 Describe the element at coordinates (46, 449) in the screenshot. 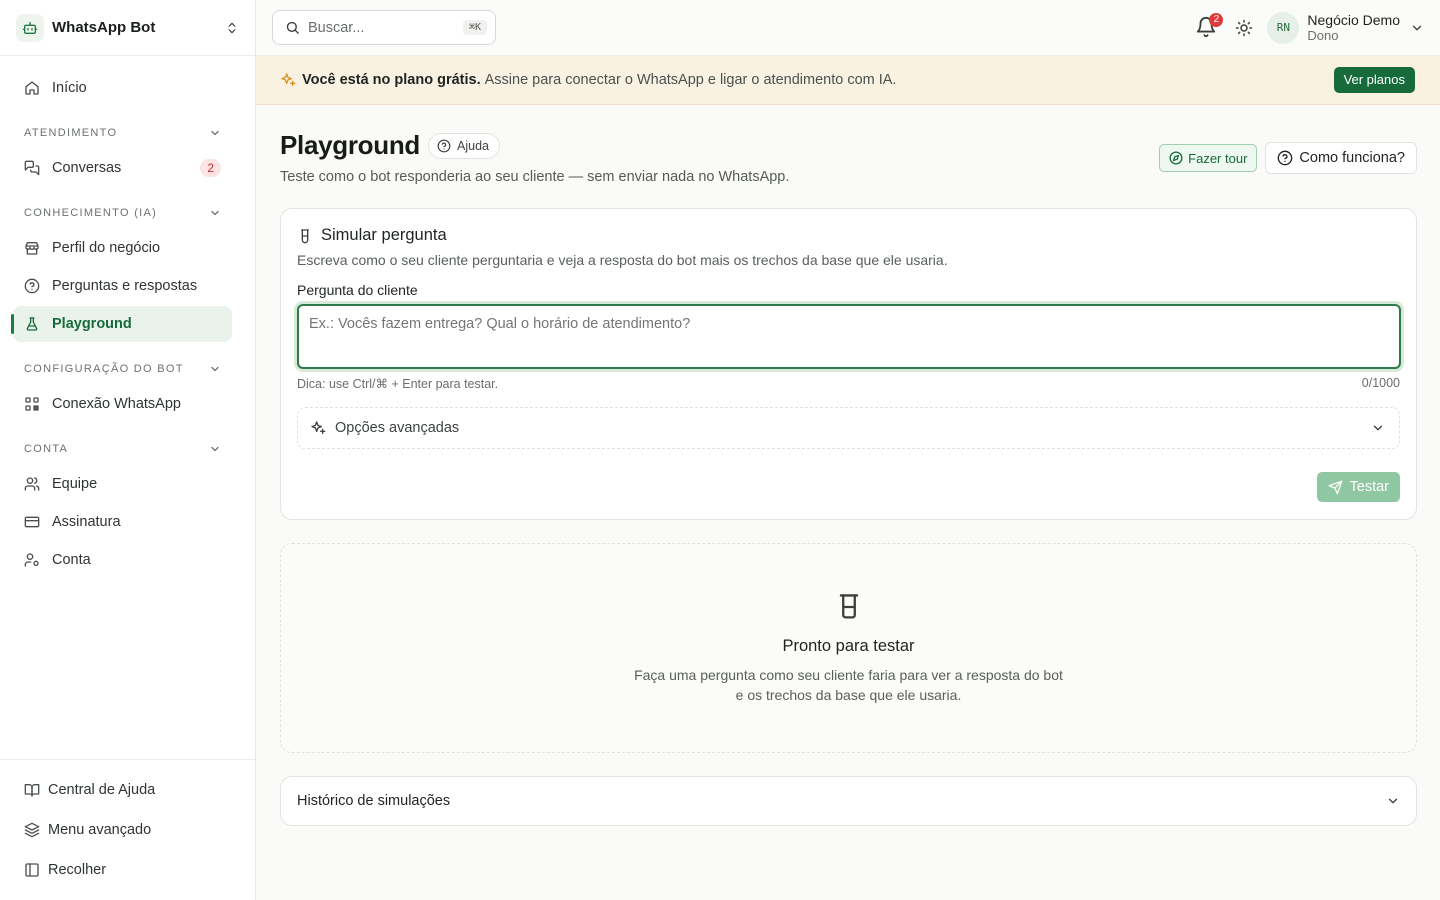

I see `section-title: CONTA` at that location.